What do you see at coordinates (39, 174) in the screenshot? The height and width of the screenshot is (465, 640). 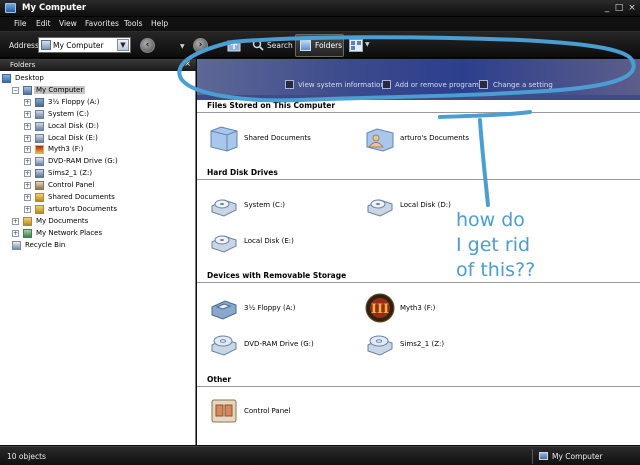 I see `network-drive-icon` at bounding box center [39, 174].